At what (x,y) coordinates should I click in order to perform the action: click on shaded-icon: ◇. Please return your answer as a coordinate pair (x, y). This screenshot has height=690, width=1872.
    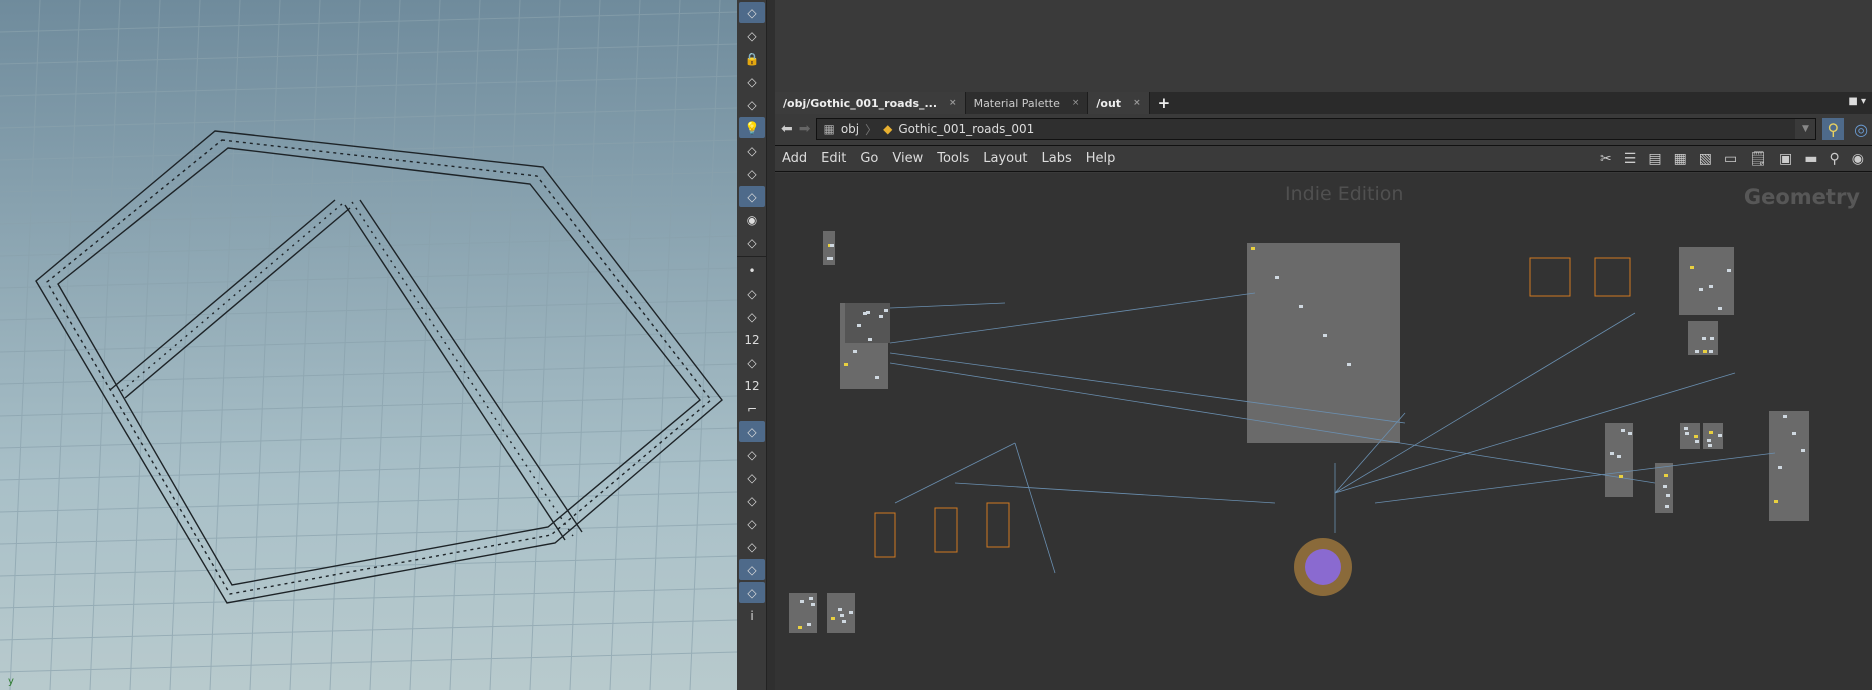
    Looking at the image, I should click on (752, 196).